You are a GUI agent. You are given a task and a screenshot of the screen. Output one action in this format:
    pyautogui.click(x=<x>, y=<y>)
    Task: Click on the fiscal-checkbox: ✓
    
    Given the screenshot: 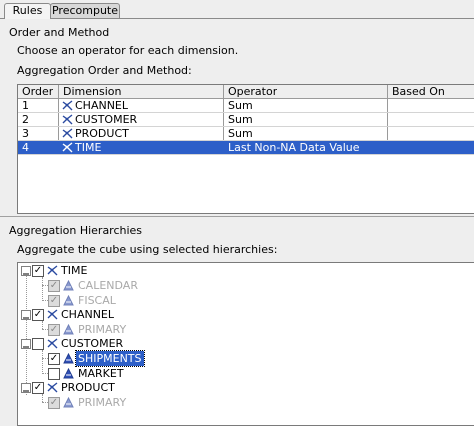 What is the action you would take?
    pyautogui.click(x=54, y=301)
    